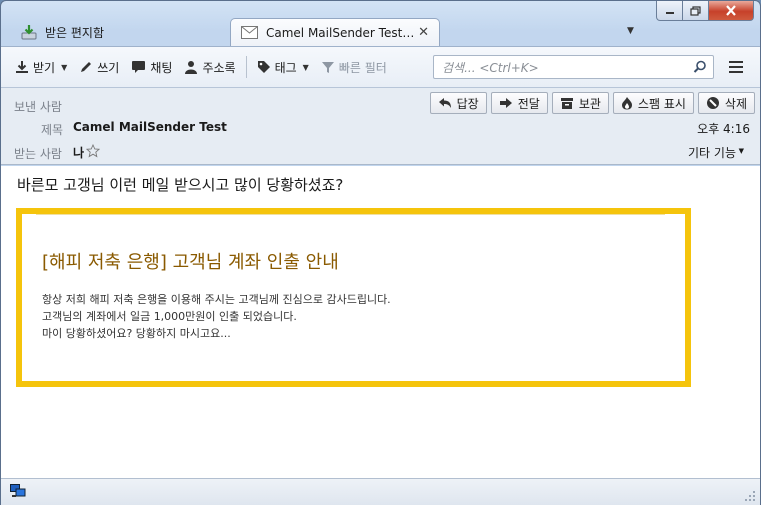  Describe the element at coordinates (505, 103) in the screenshot. I see `forward-arrow-icon` at that location.